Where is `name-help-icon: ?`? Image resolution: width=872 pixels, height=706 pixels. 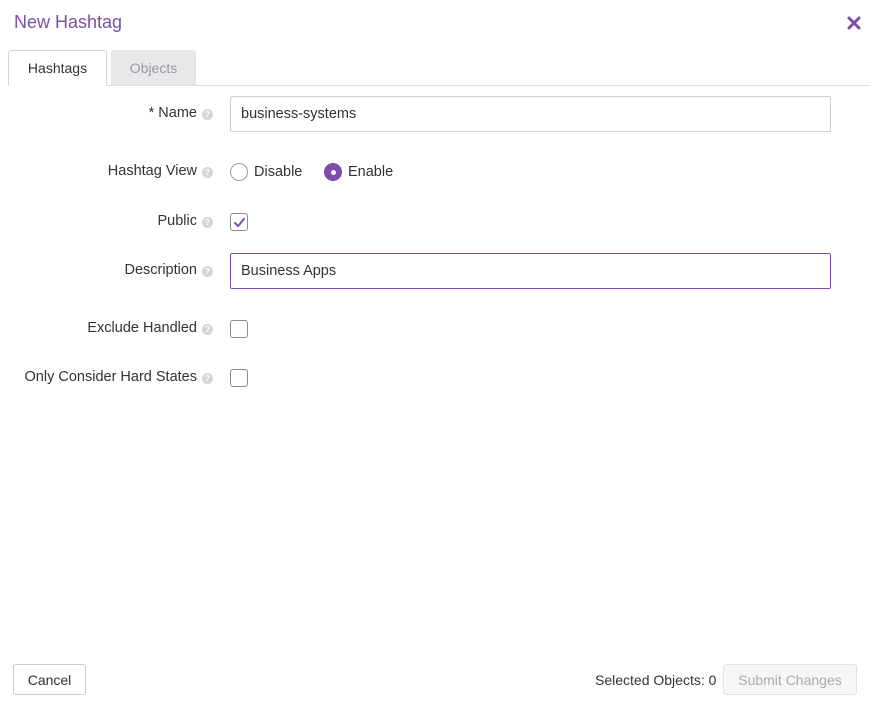 name-help-icon: ? is located at coordinates (207, 114).